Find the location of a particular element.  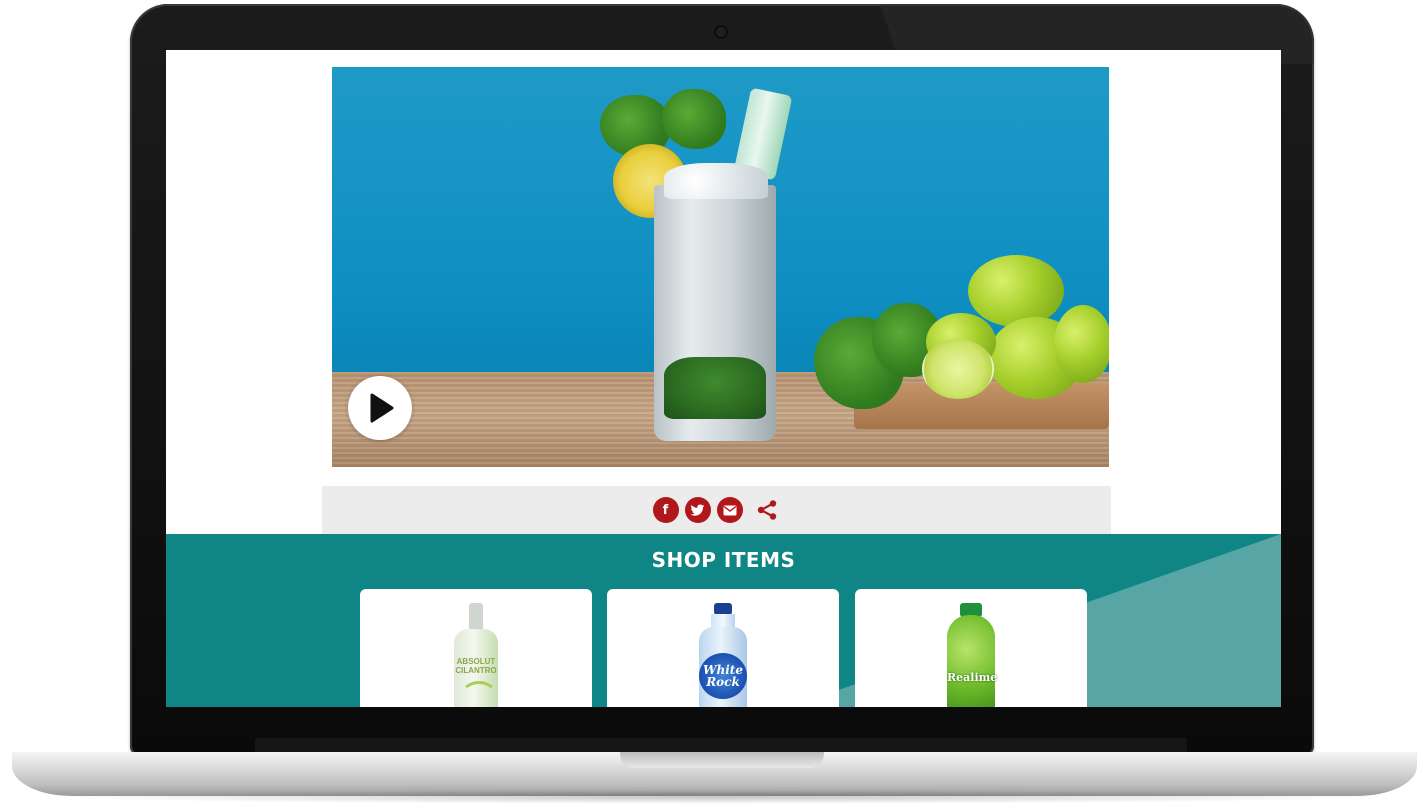

shop-title: SHOP ITEMS is located at coordinates (723, 560).